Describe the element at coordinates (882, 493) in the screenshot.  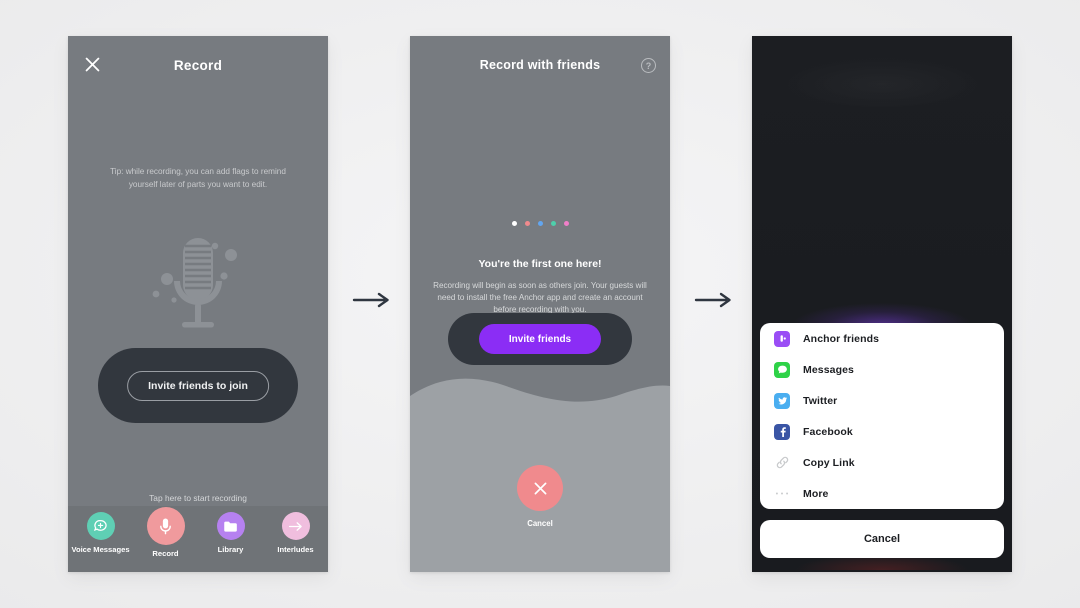
I see `share-item-more: More` at that location.